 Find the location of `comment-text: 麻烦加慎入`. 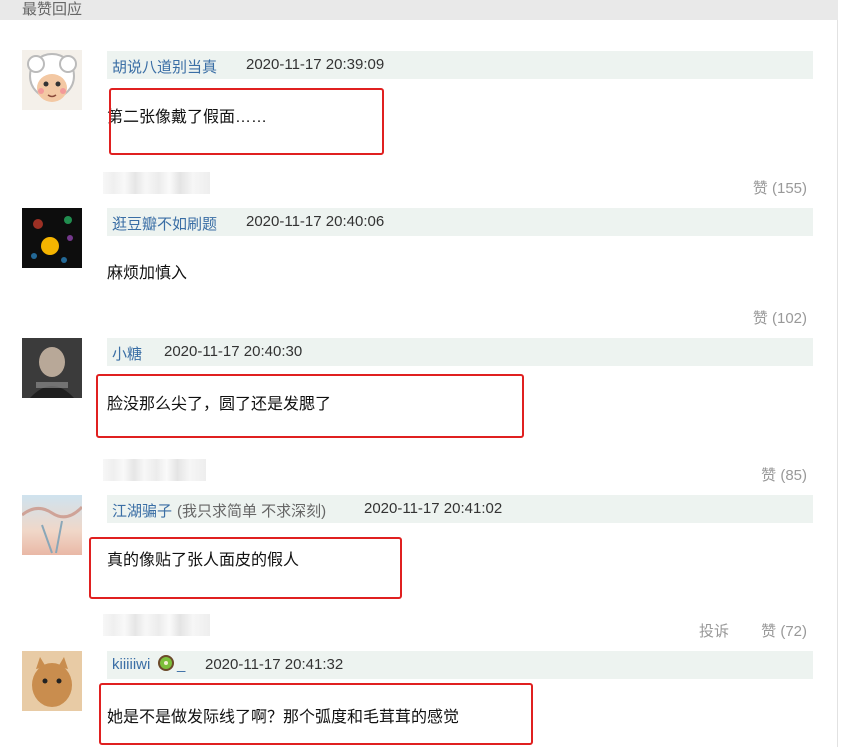

comment-text: 麻烦加慎入 is located at coordinates (147, 273).